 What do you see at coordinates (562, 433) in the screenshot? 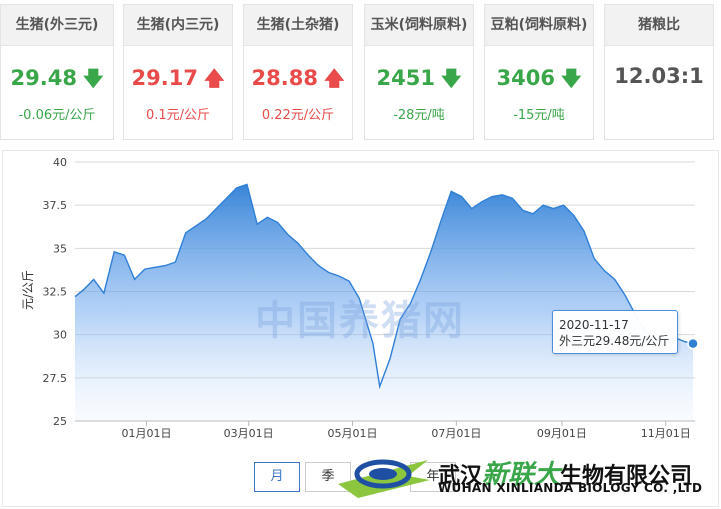
I see `x-tick-label: 09月01日` at bounding box center [562, 433].